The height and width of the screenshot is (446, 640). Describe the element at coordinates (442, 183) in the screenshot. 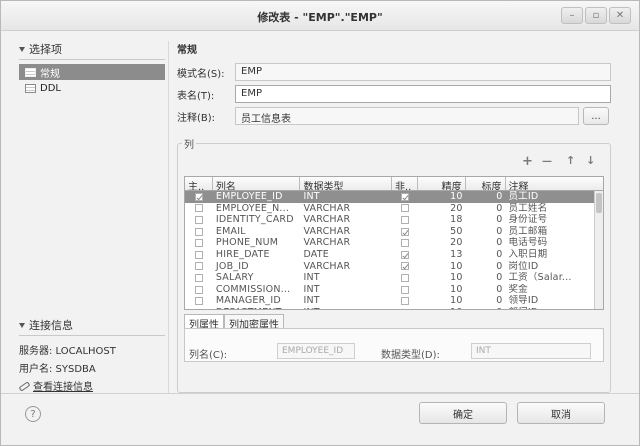

I see `header-precision: 精度` at that location.